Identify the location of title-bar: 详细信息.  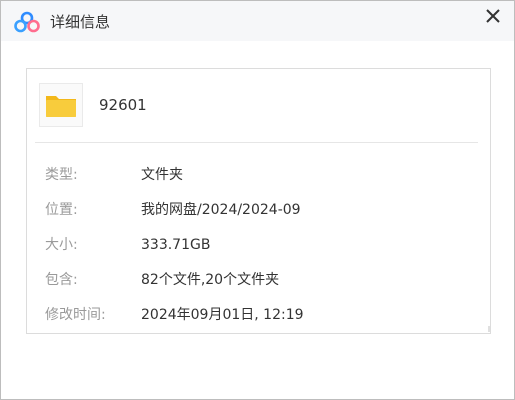
(257, 21).